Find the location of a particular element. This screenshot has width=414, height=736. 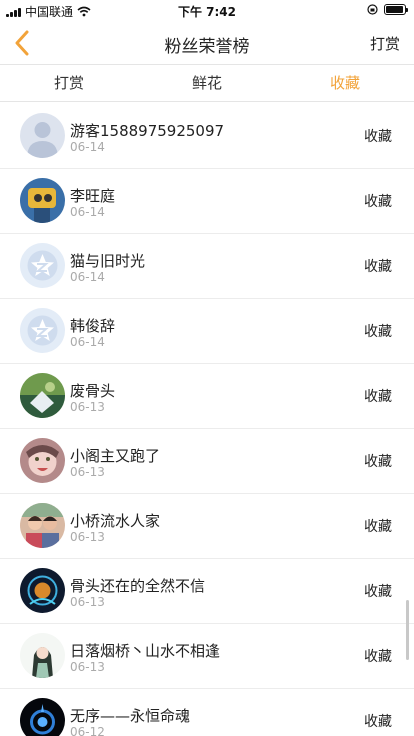

scrollbar is located at coordinates (407, 630).